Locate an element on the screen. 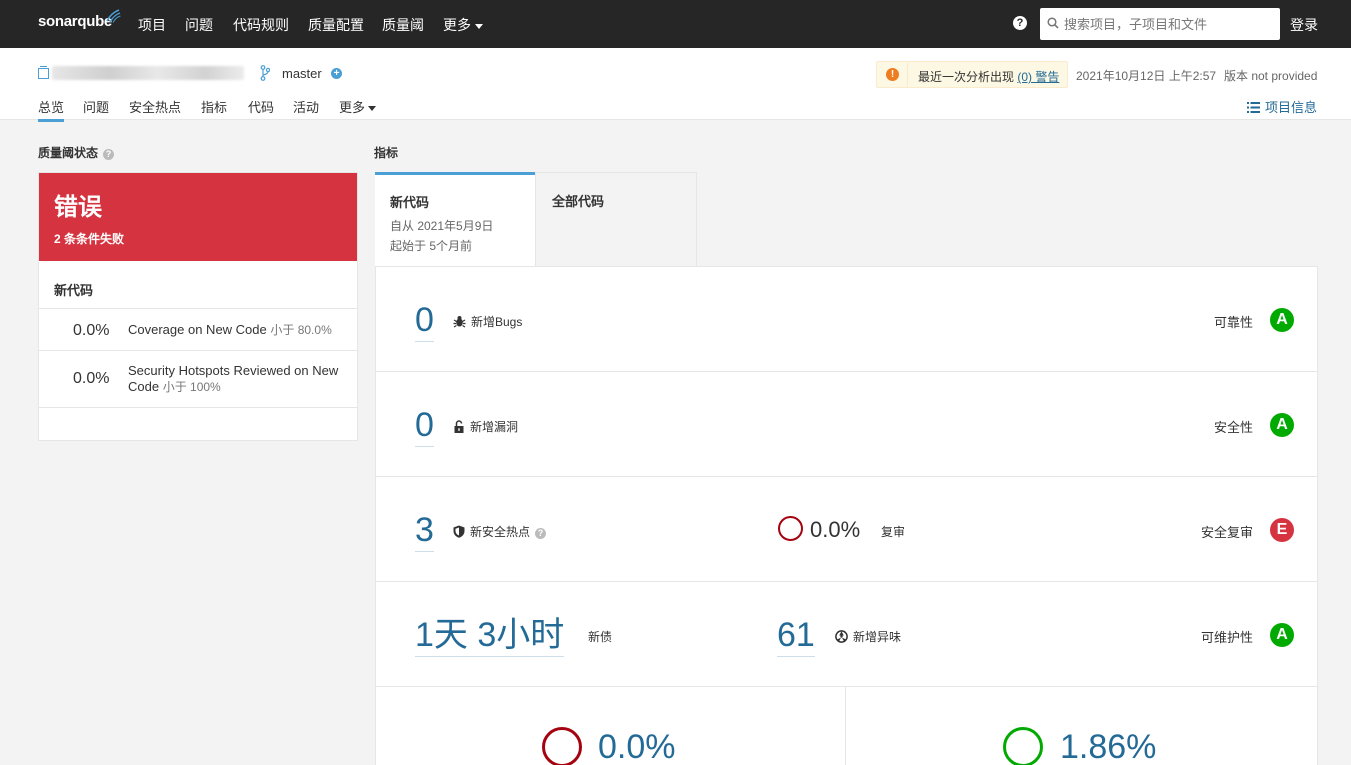 The height and width of the screenshot is (765, 1351). project-info-link: 项目信息 is located at coordinates (1282, 106).